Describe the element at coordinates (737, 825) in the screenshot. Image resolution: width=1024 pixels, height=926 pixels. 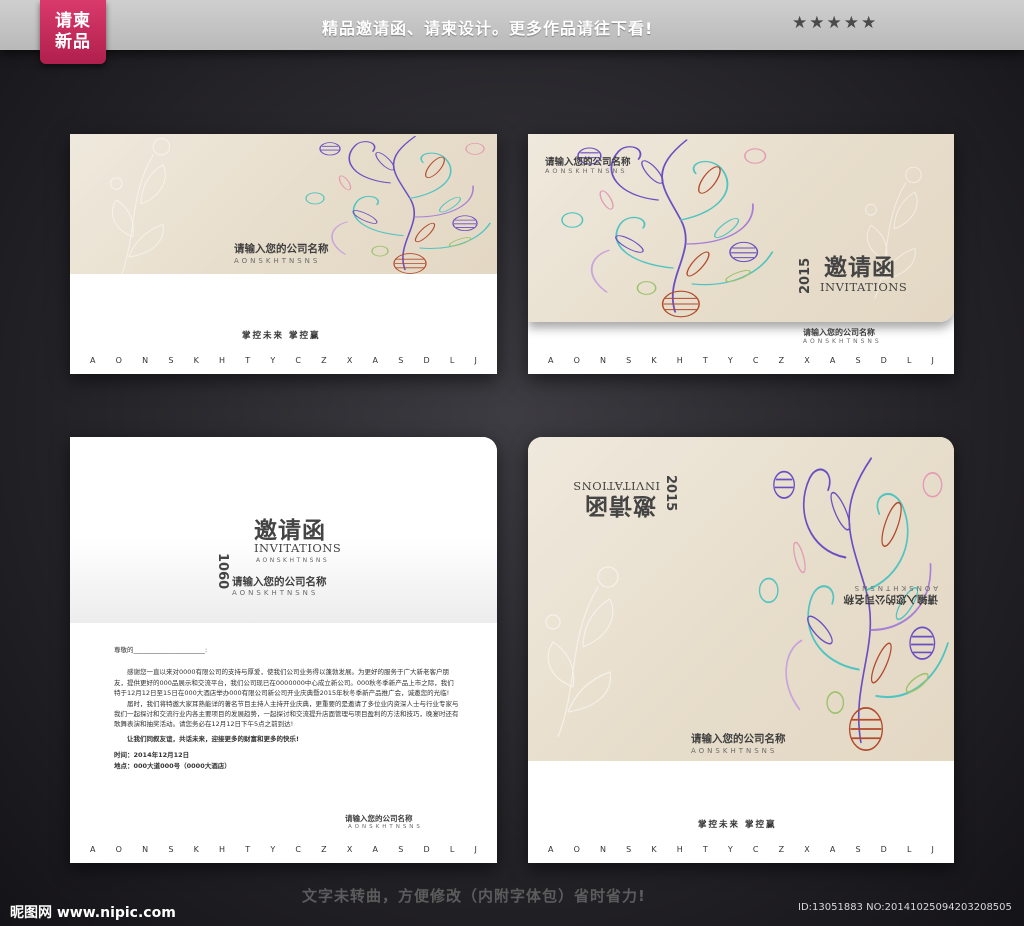
I see `slogan: 掌控未来 掌控赢` at that location.